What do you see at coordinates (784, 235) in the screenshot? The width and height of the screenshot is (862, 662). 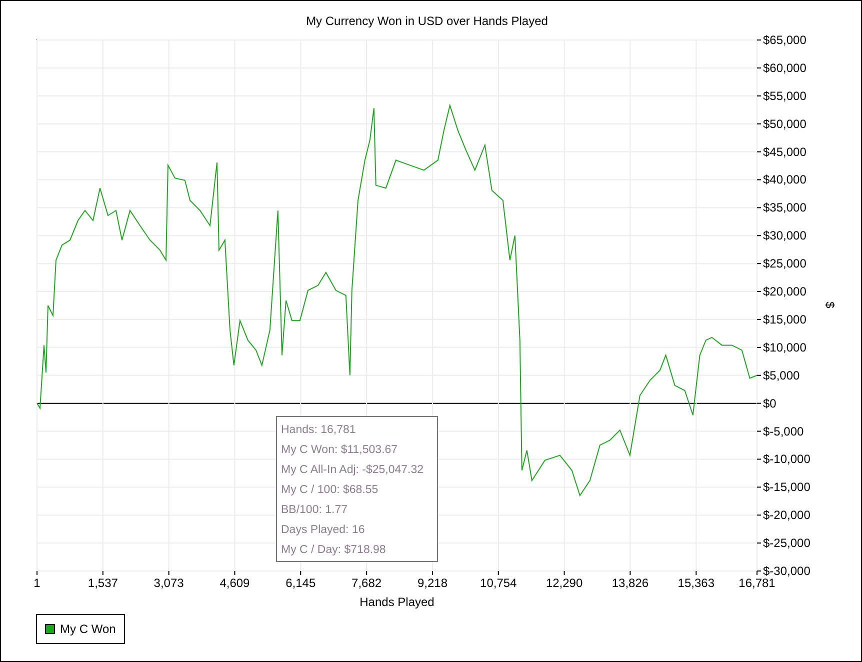 I see `y-tick-label: $30,000` at bounding box center [784, 235].